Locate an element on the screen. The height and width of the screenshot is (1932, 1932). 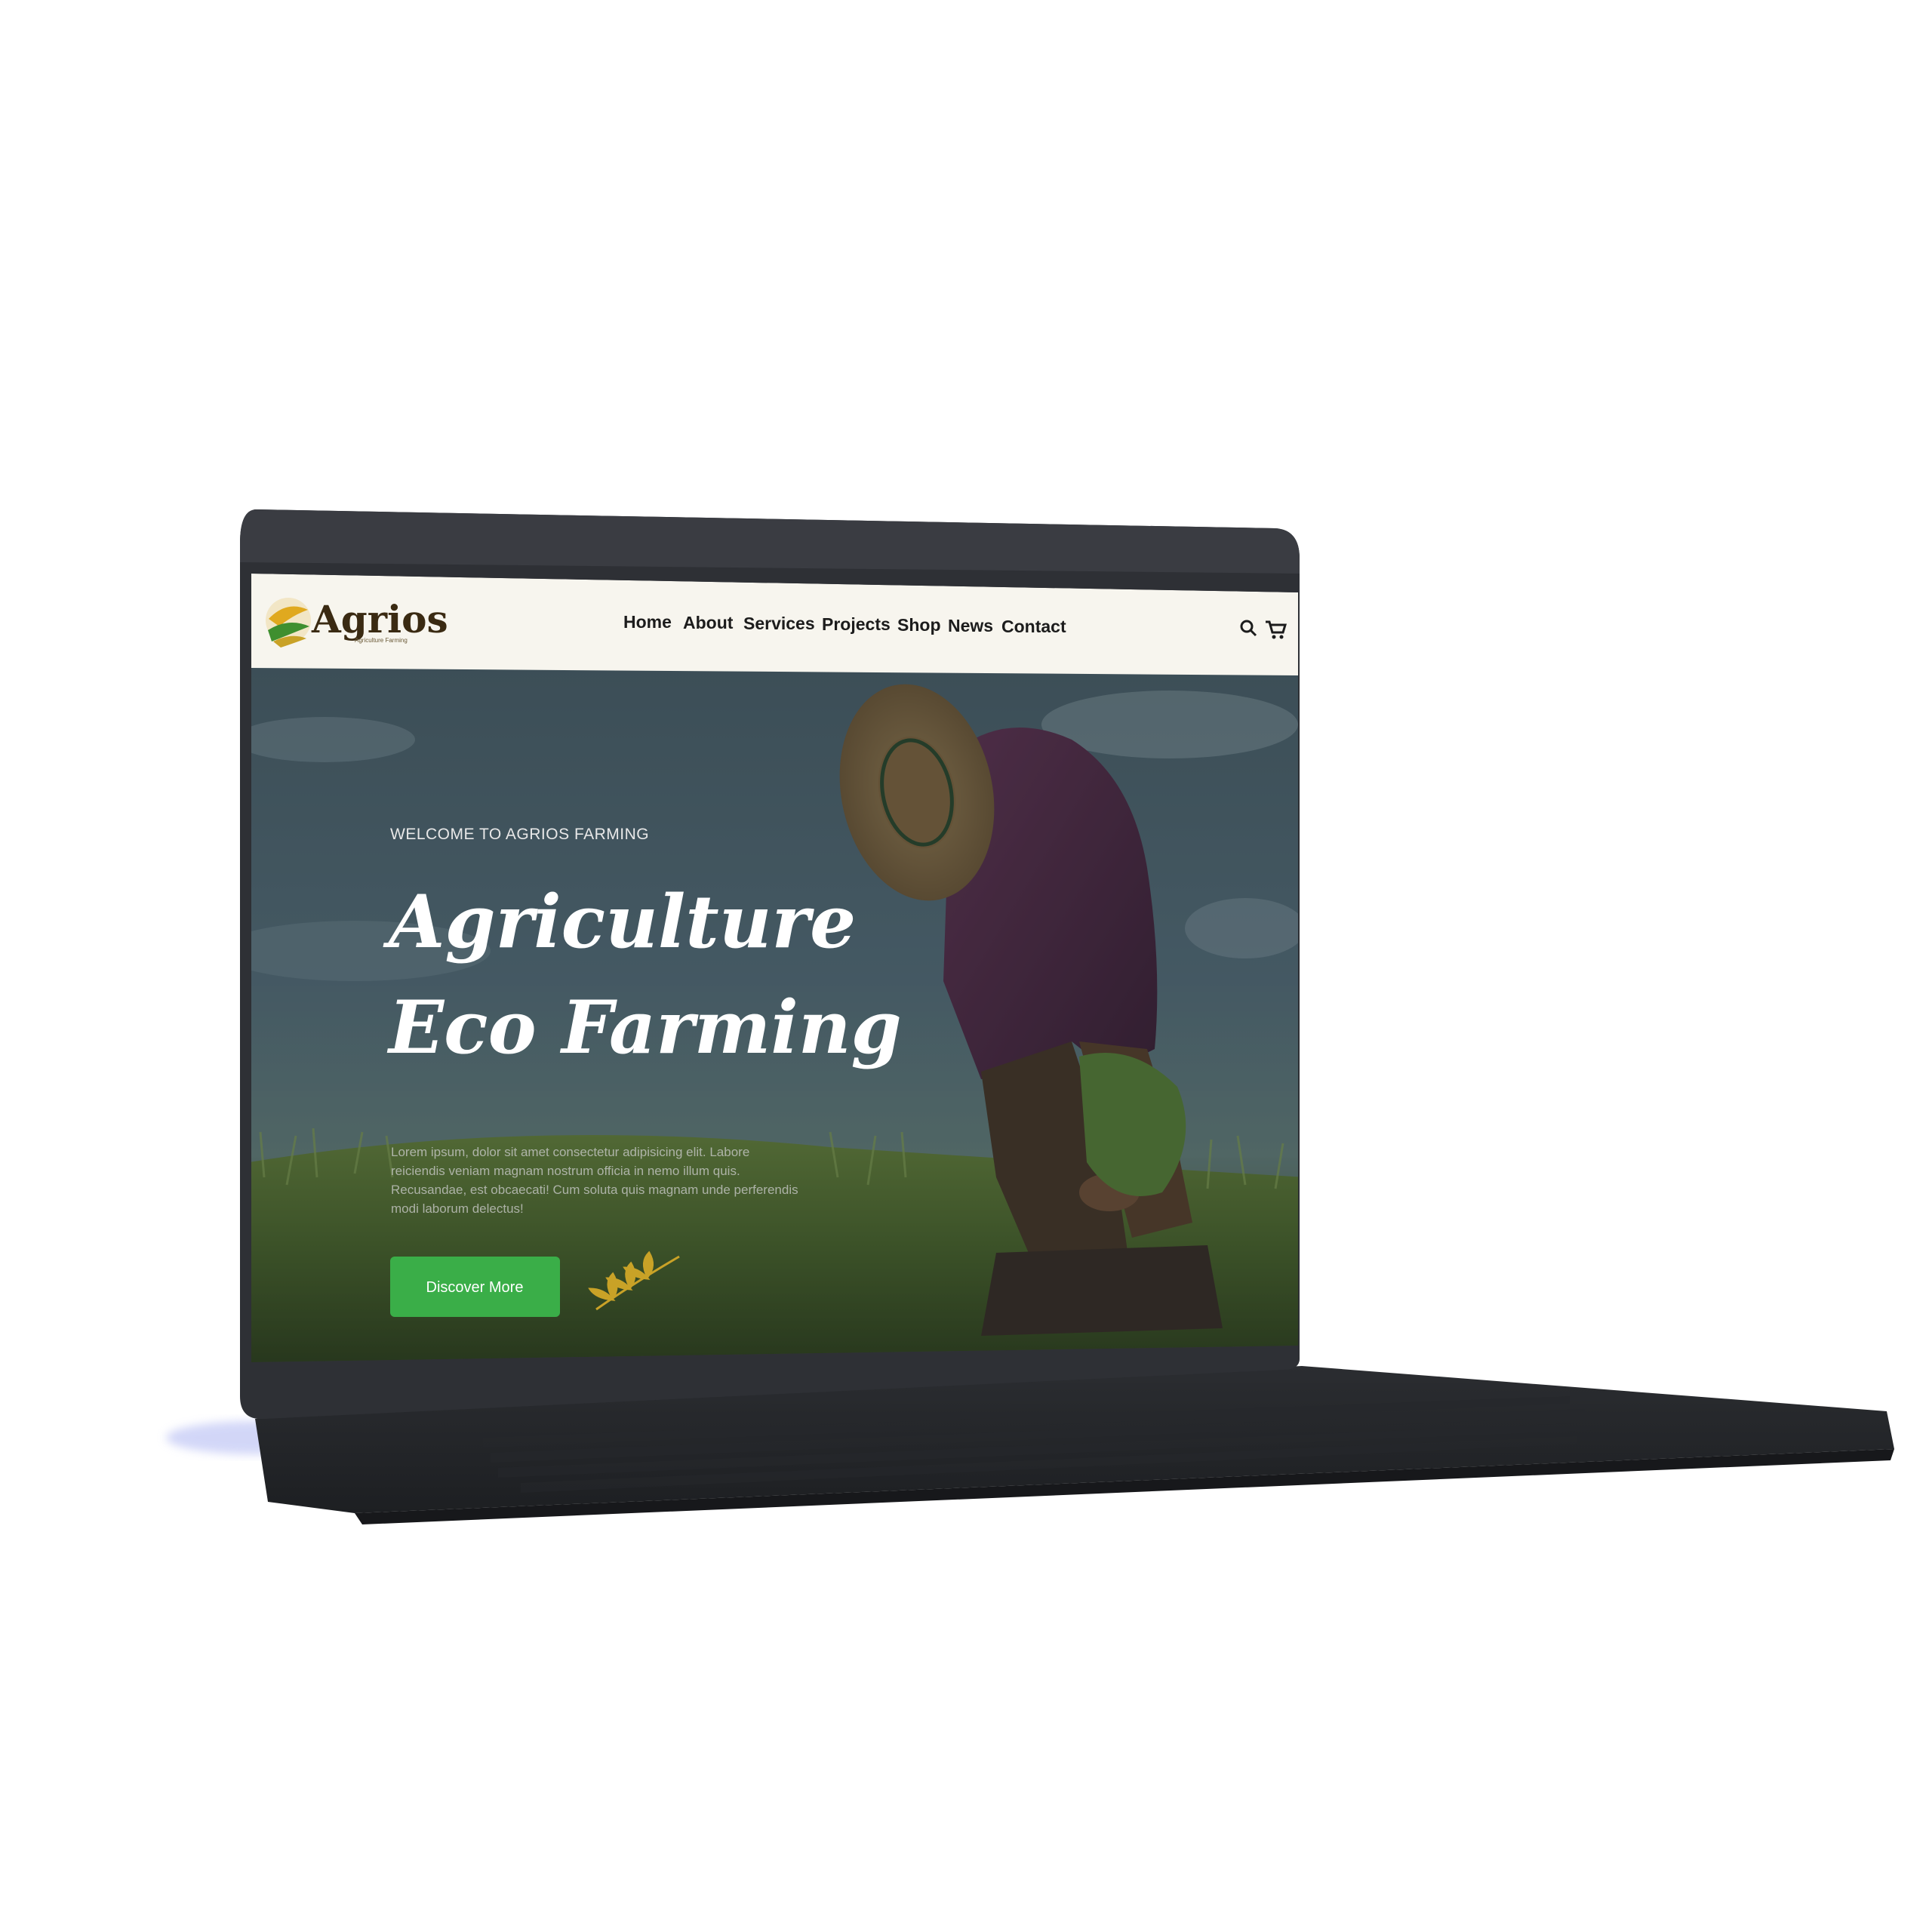
brand-subtitle: Agriculture Farming is located at coordinates (381, 640).